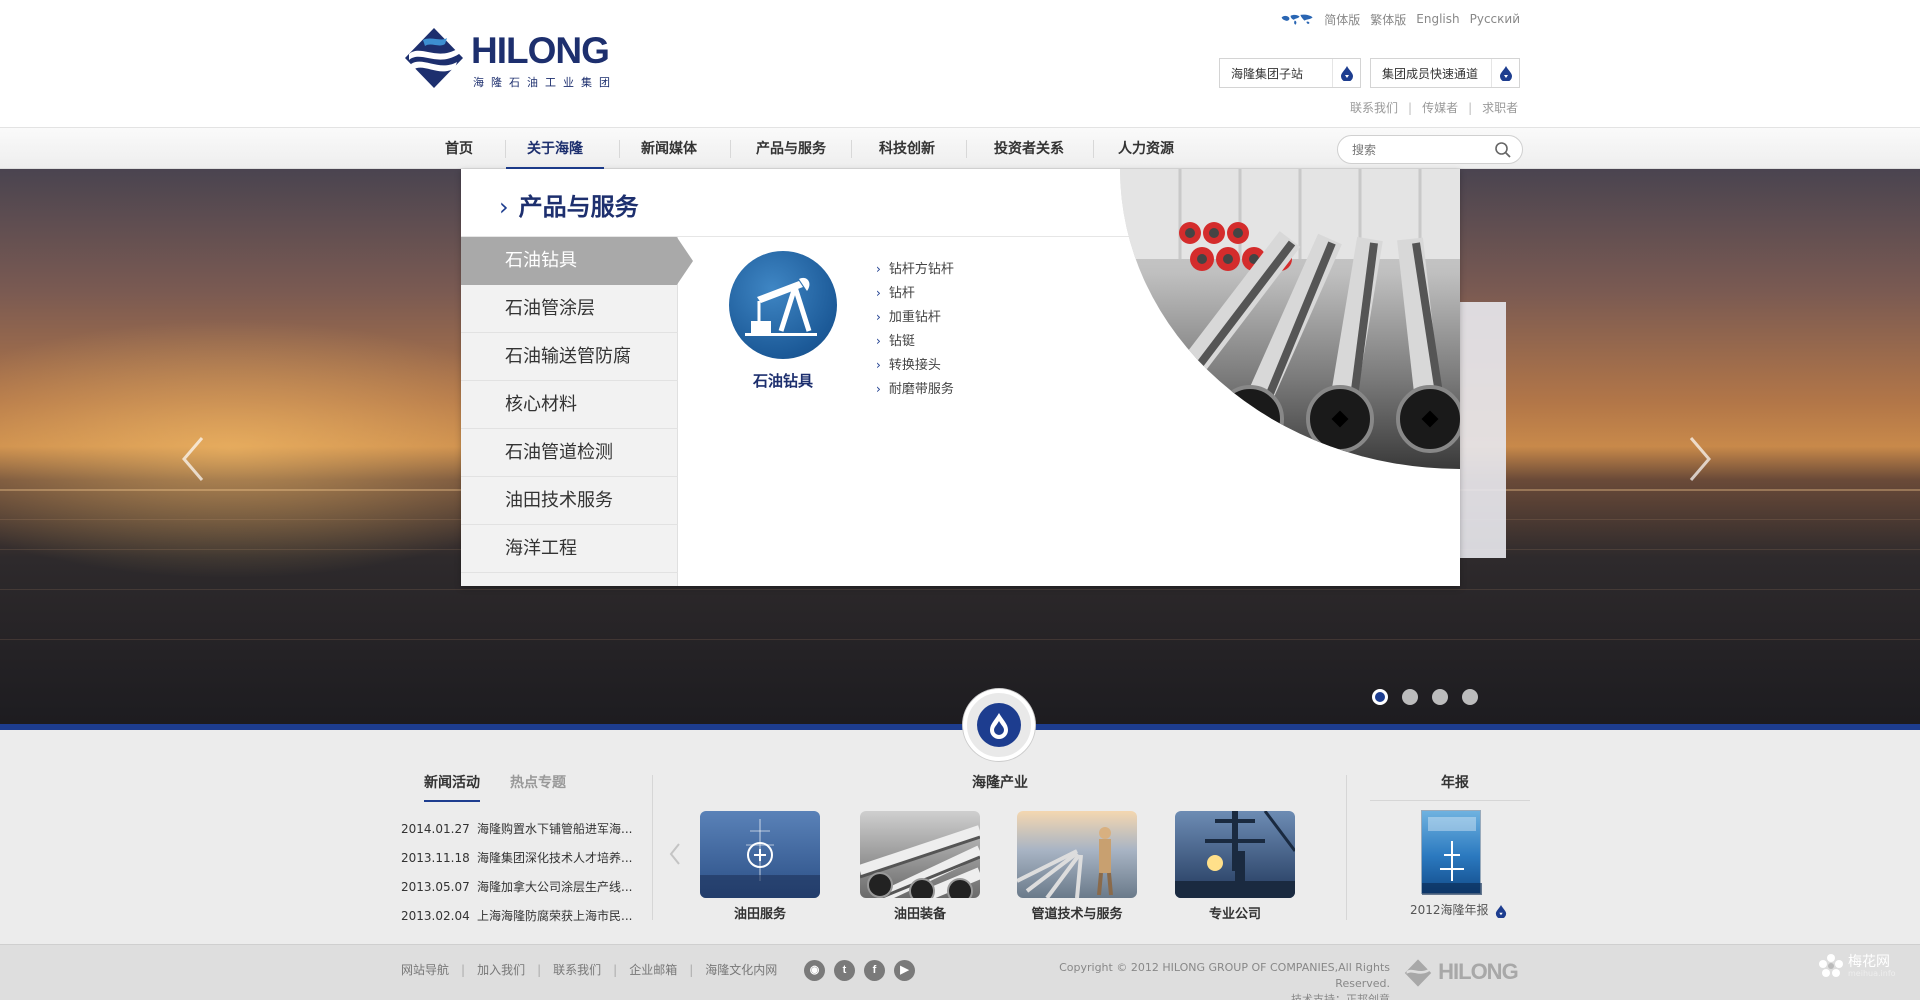 This screenshot has width=1920, height=1000. Describe the element at coordinates (1077, 912) in the screenshot. I see `industry-label: 管道技术与服务` at that location.